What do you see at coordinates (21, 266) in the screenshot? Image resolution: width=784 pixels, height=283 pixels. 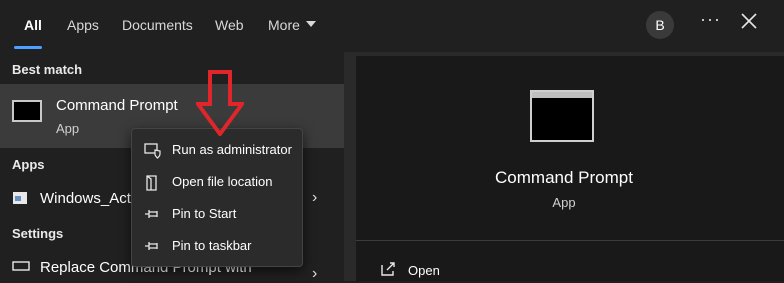 I see `settings-display-icon` at bounding box center [21, 266].